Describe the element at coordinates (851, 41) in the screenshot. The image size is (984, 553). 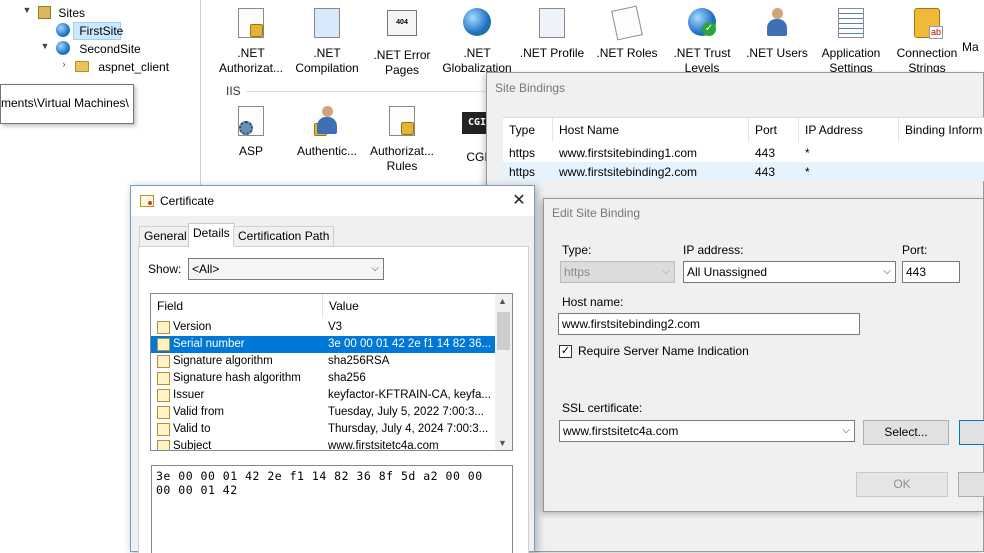
I see `feature-application-settings: Application Settings` at that location.